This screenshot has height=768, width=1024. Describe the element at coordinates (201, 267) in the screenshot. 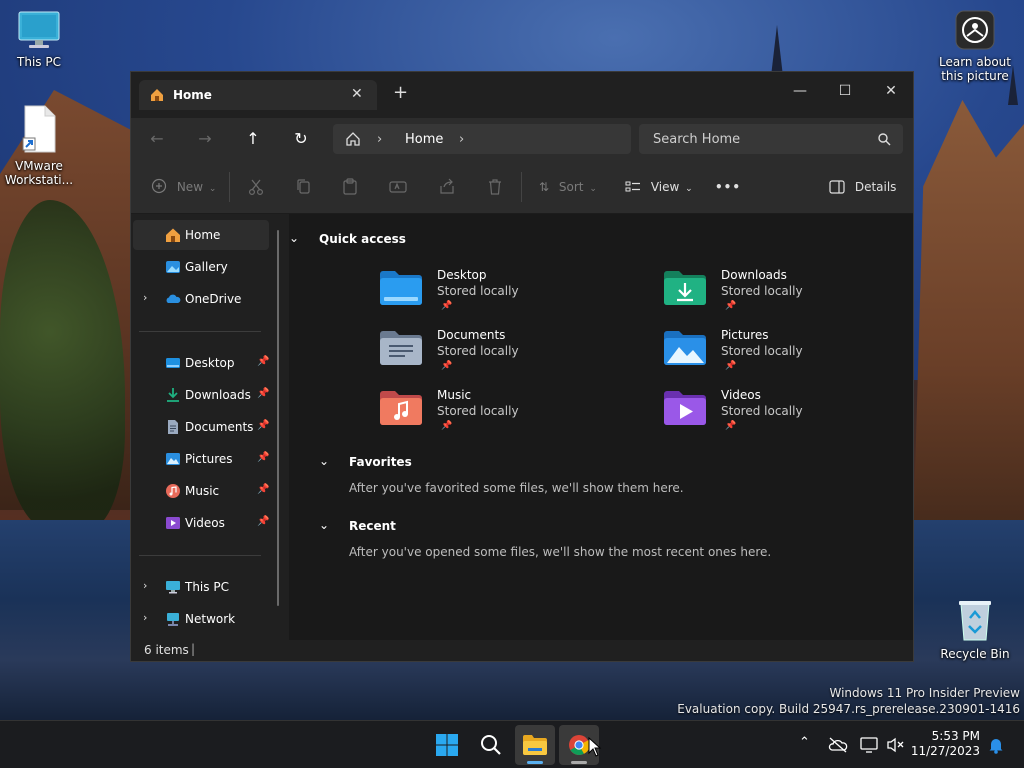

I see `sidebar-item-gallery: Gallery` at that location.